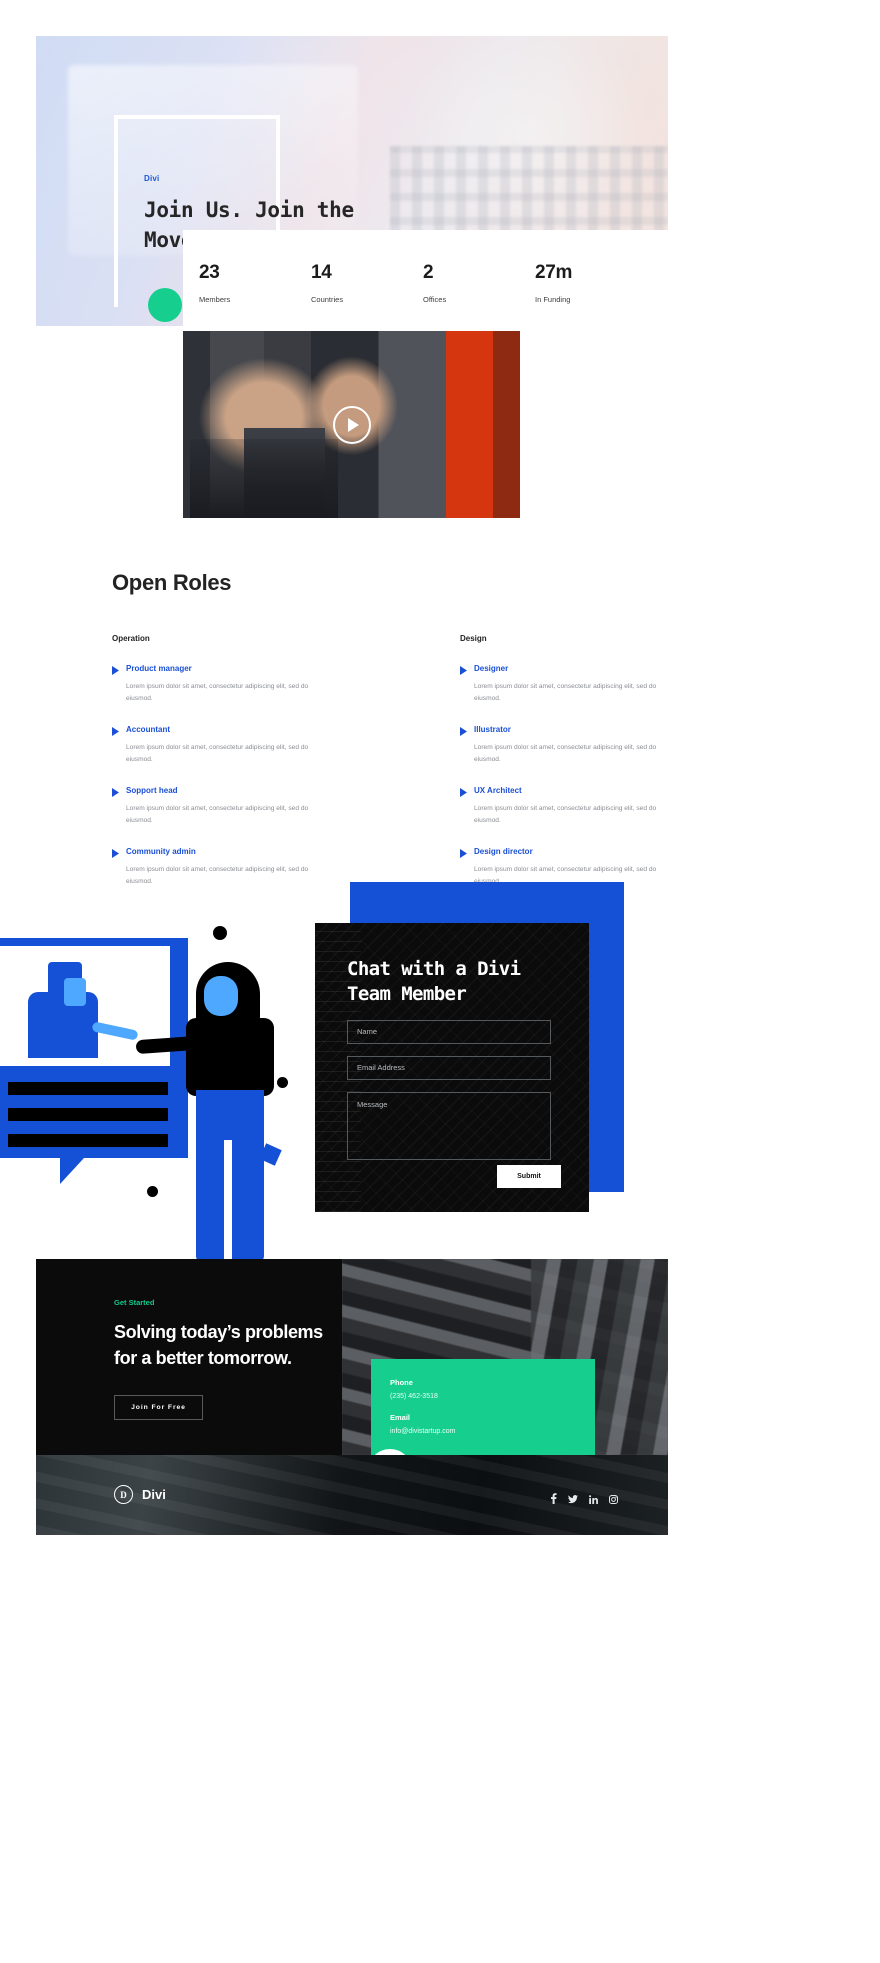 The image size is (880, 1963). Describe the element at coordinates (154, 1494) in the screenshot. I see `brand-name: Divi` at that location.